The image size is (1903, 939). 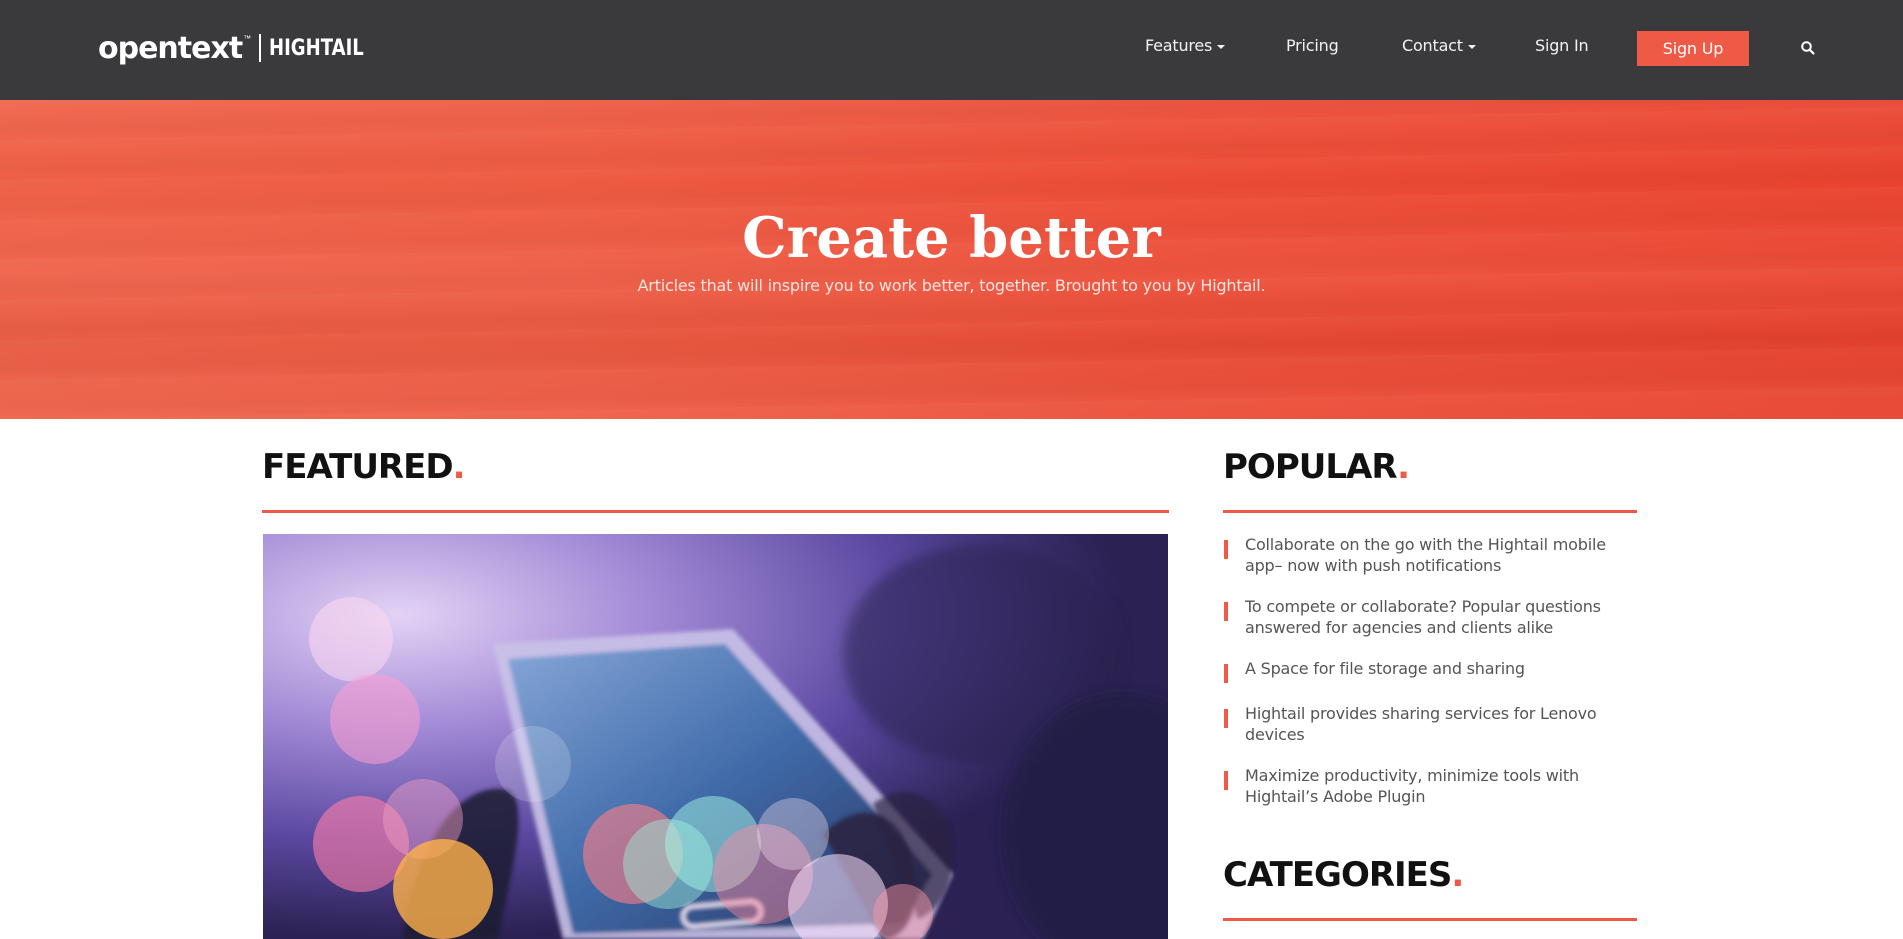 I want to click on search-icon, so click(x=1808, y=48).